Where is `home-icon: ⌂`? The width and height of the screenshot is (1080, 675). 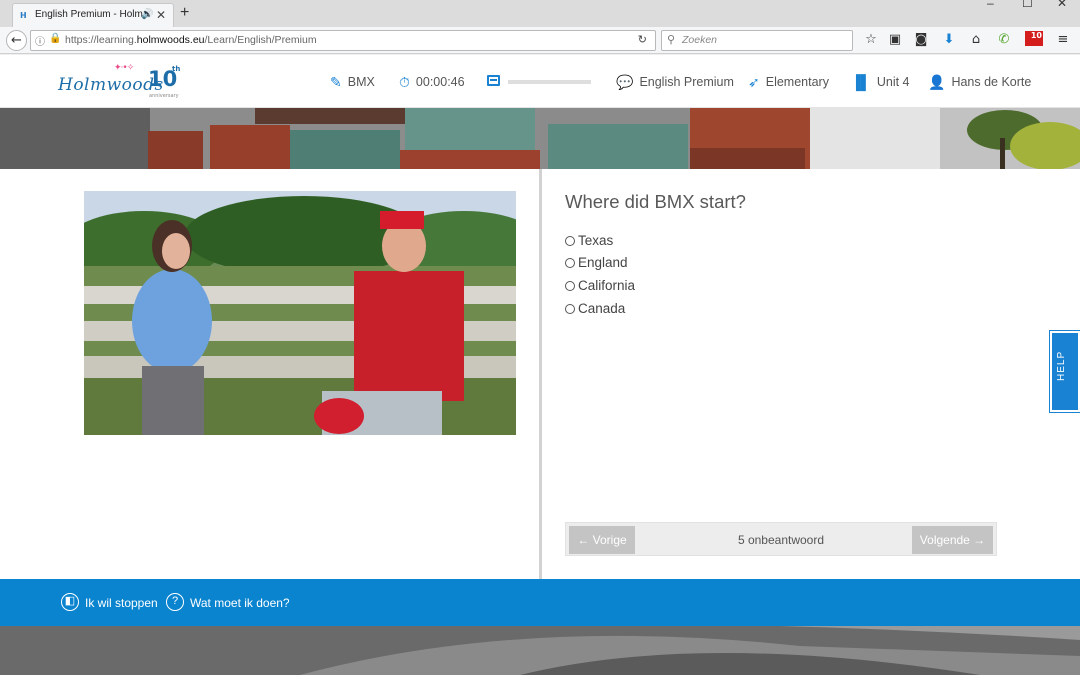
home-icon: ⌂ is located at coordinates (976, 40).